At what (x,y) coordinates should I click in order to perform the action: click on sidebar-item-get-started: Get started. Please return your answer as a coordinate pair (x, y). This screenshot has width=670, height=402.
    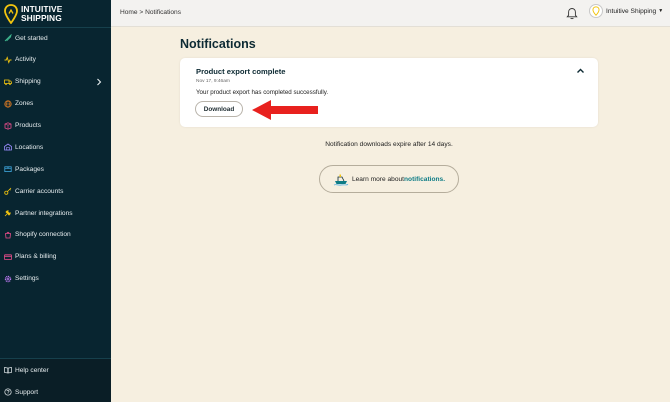
    Looking at the image, I should click on (55, 38).